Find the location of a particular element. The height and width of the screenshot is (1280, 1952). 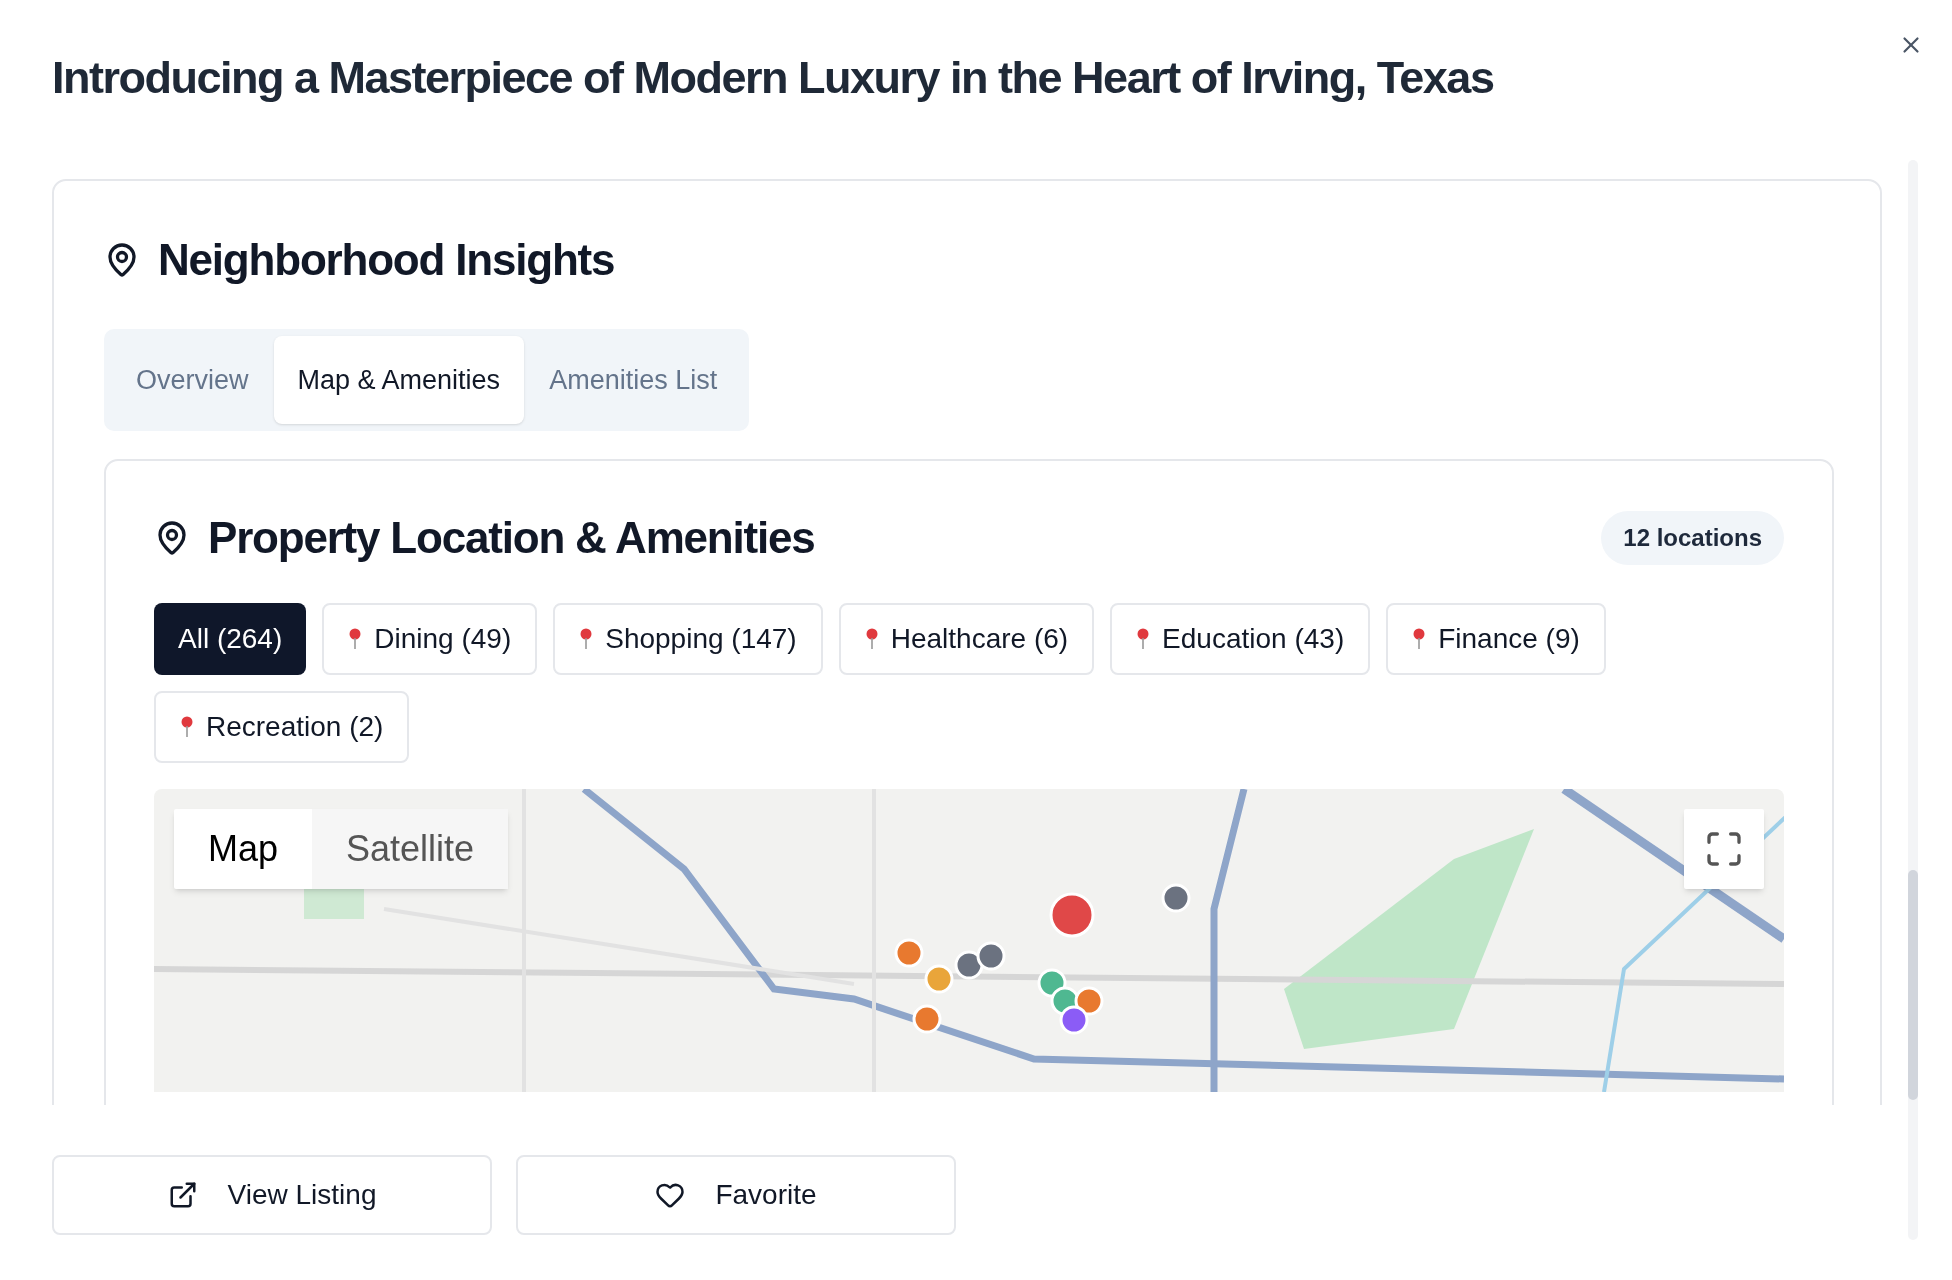

filter-chip: Dining (49) is located at coordinates (430, 639).